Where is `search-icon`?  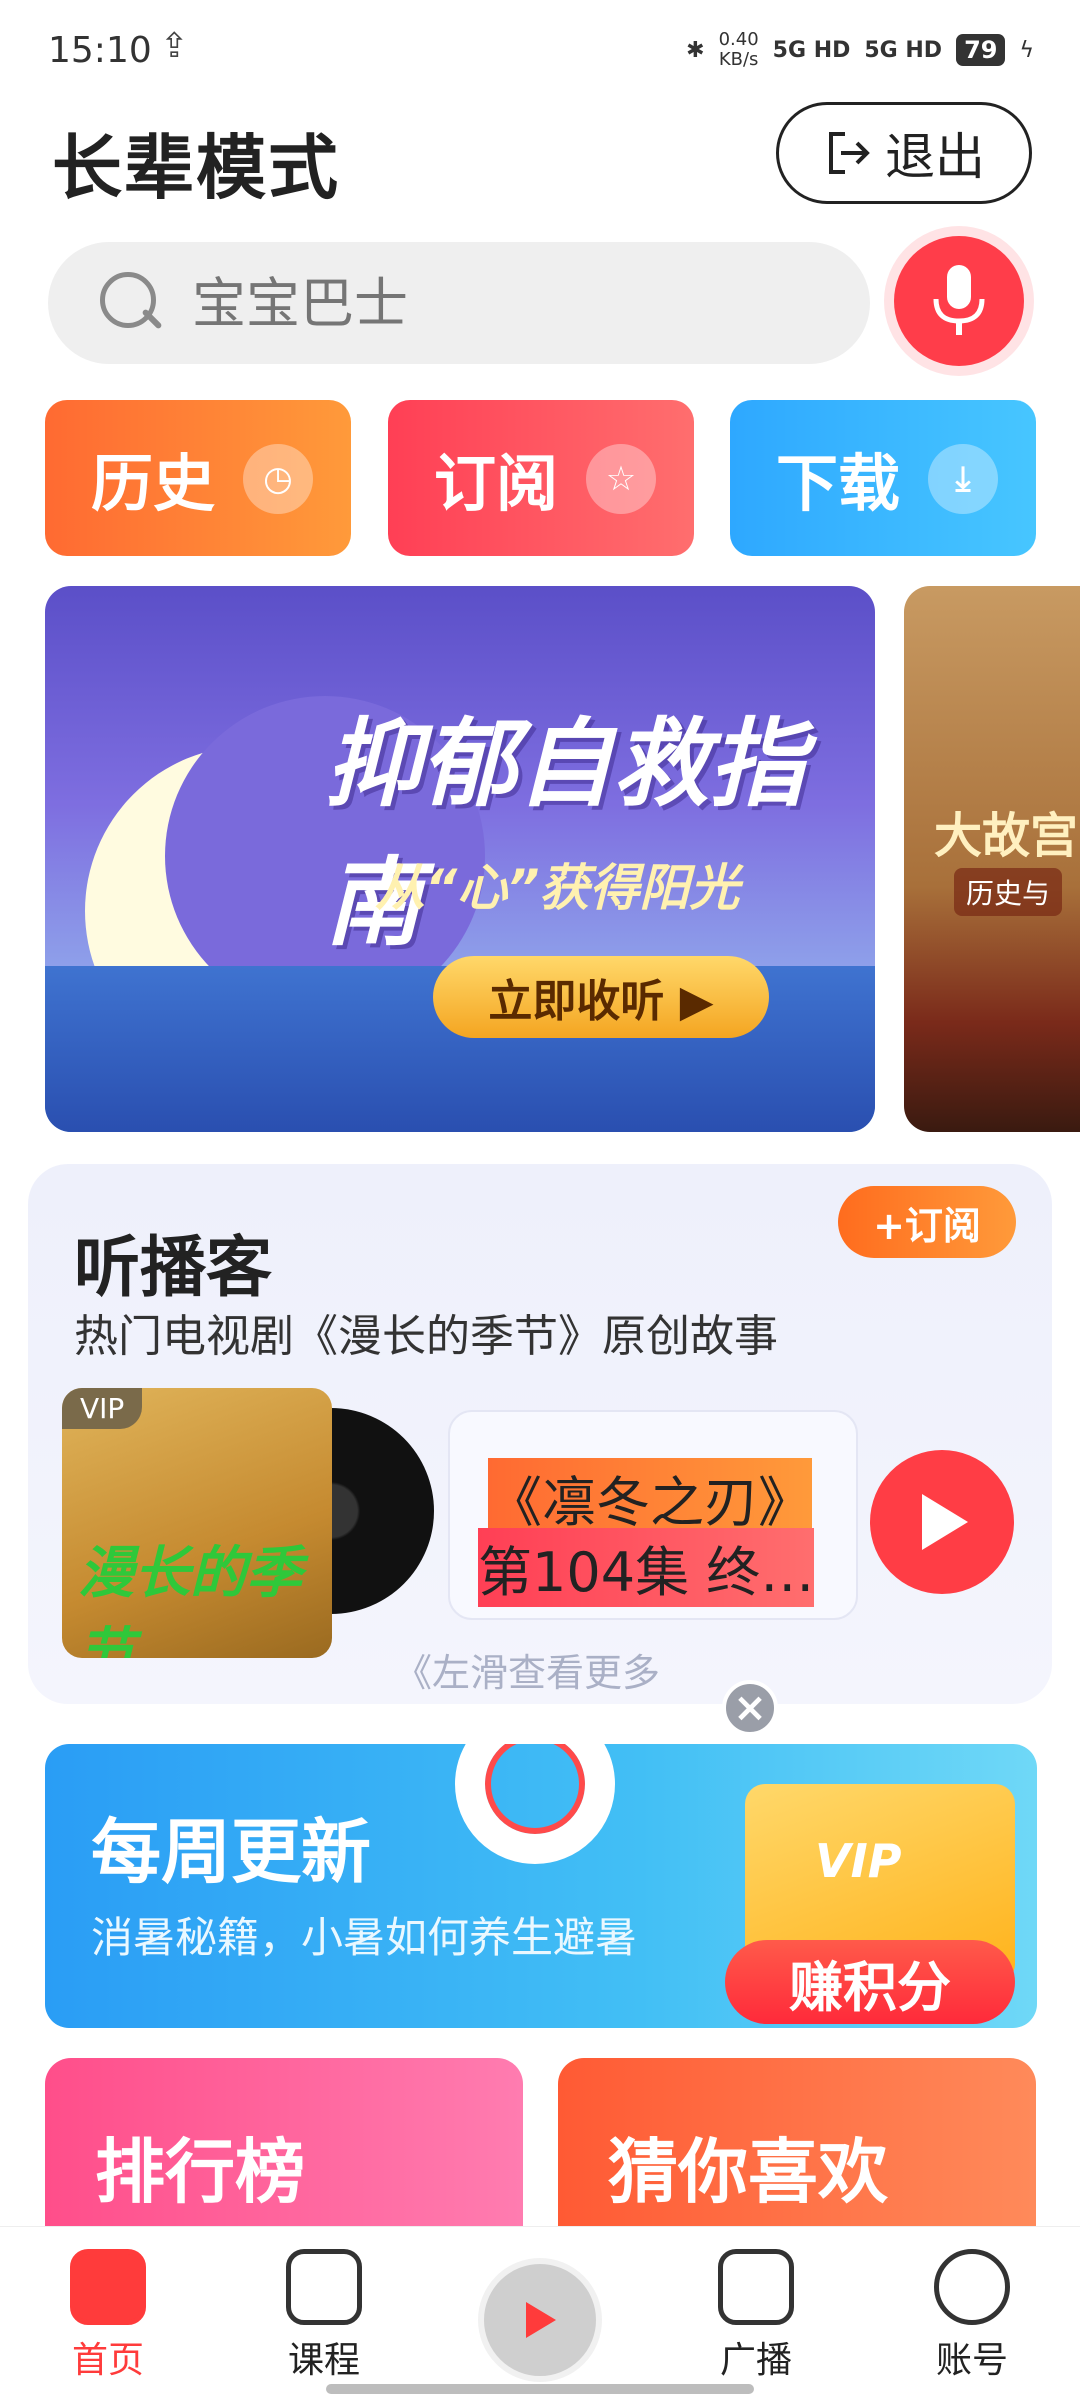
search-icon is located at coordinates (131, 303).